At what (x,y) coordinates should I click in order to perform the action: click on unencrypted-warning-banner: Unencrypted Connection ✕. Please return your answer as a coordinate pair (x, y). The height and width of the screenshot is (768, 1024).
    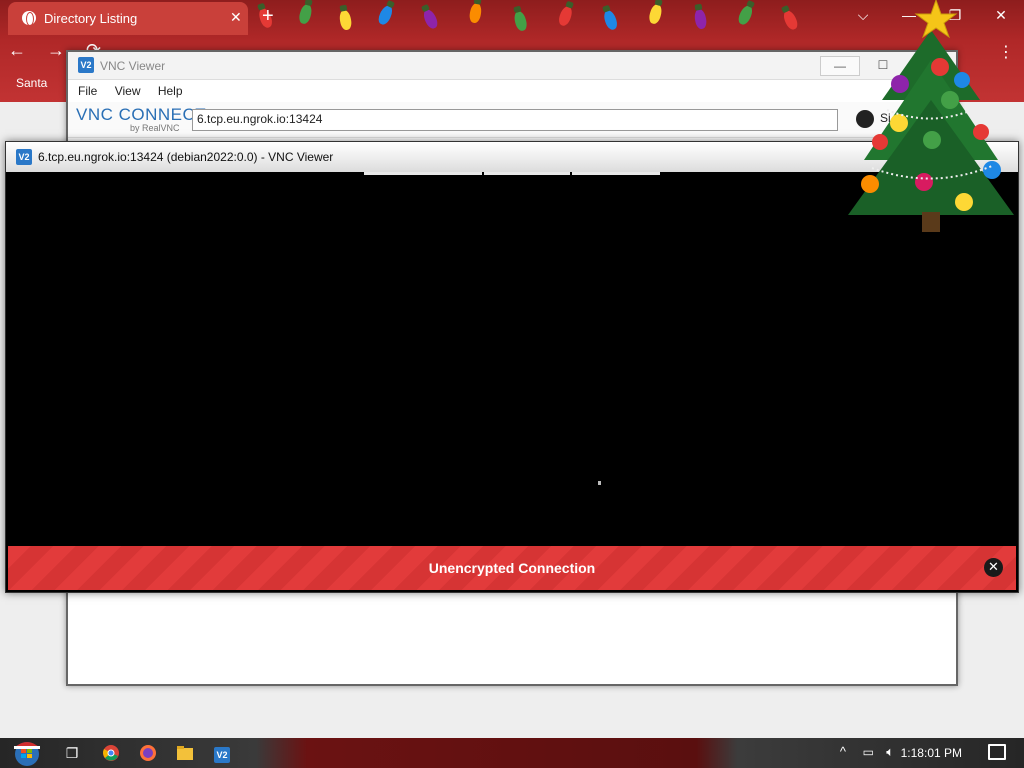
    Looking at the image, I should click on (512, 568).